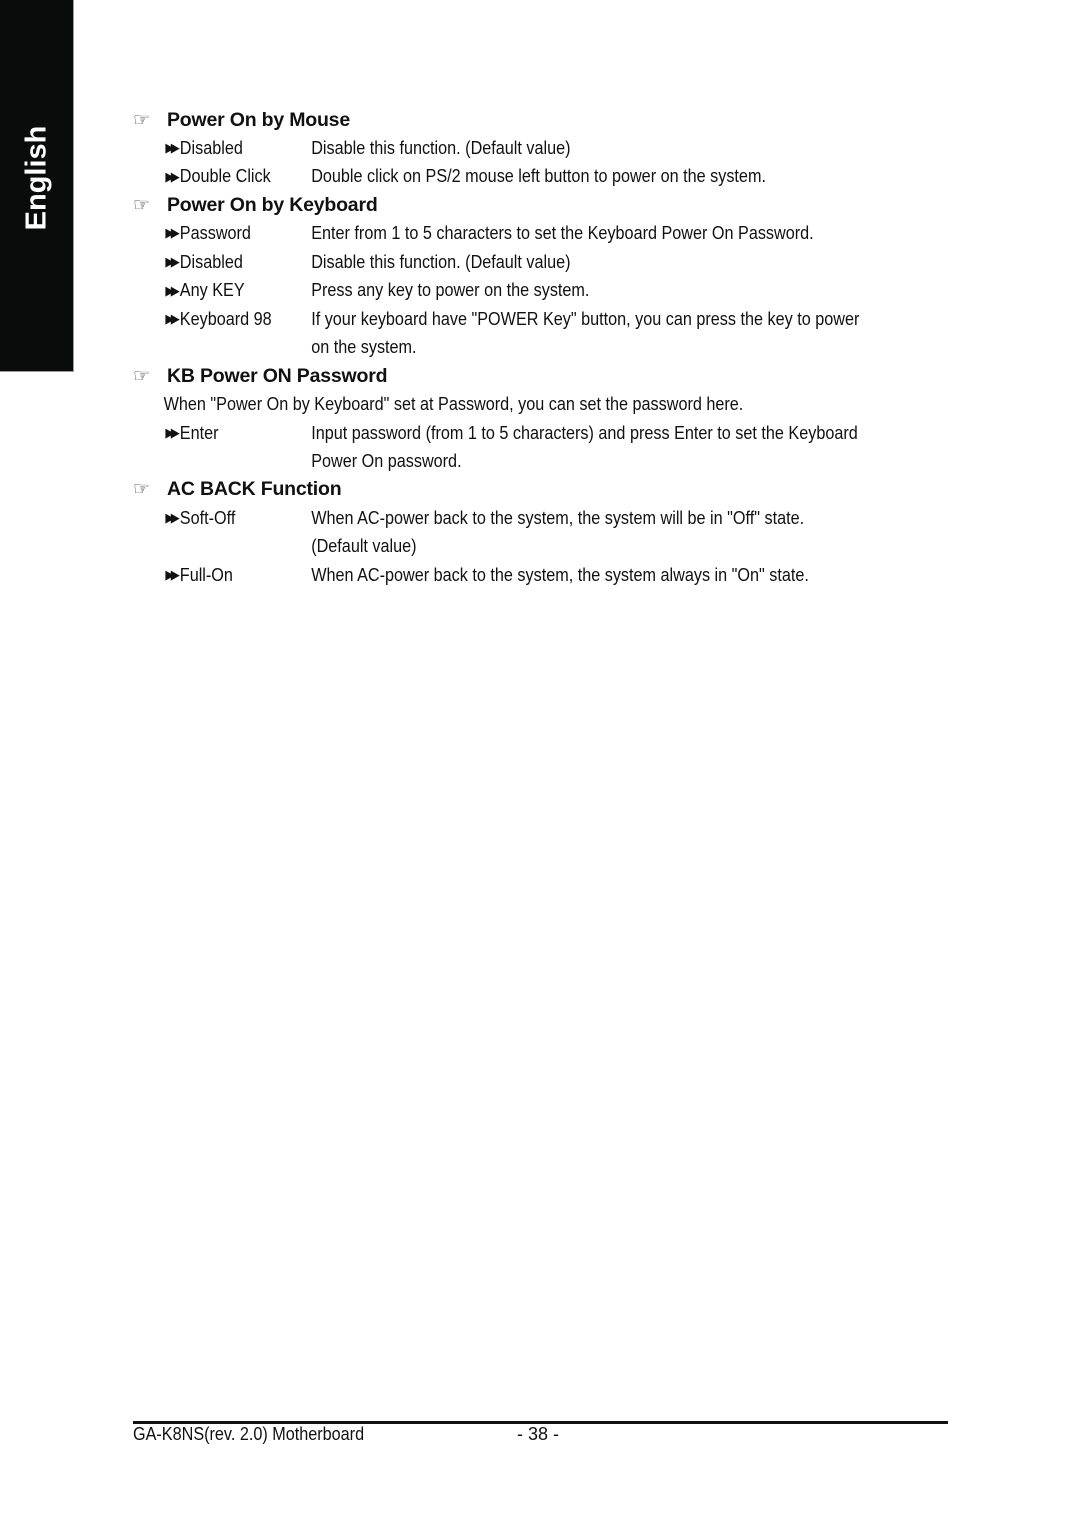 This screenshot has width=1080, height=1532. What do you see at coordinates (225, 176) in the screenshot?
I see `option-name: Double Click` at bounding box center [225, 176].